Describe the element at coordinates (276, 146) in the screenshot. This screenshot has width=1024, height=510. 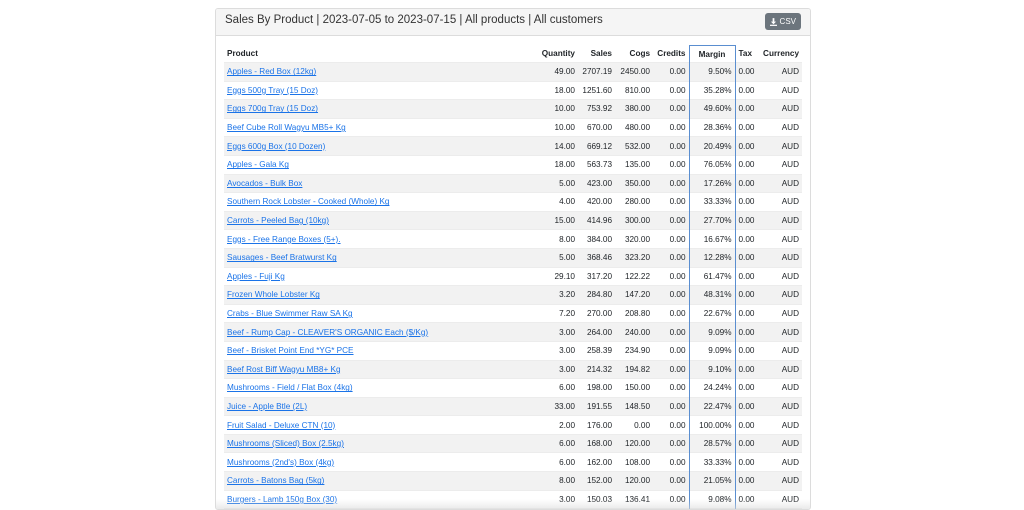
I see `product-link: Eggs 600g Box (10 Dozen)` at that location.